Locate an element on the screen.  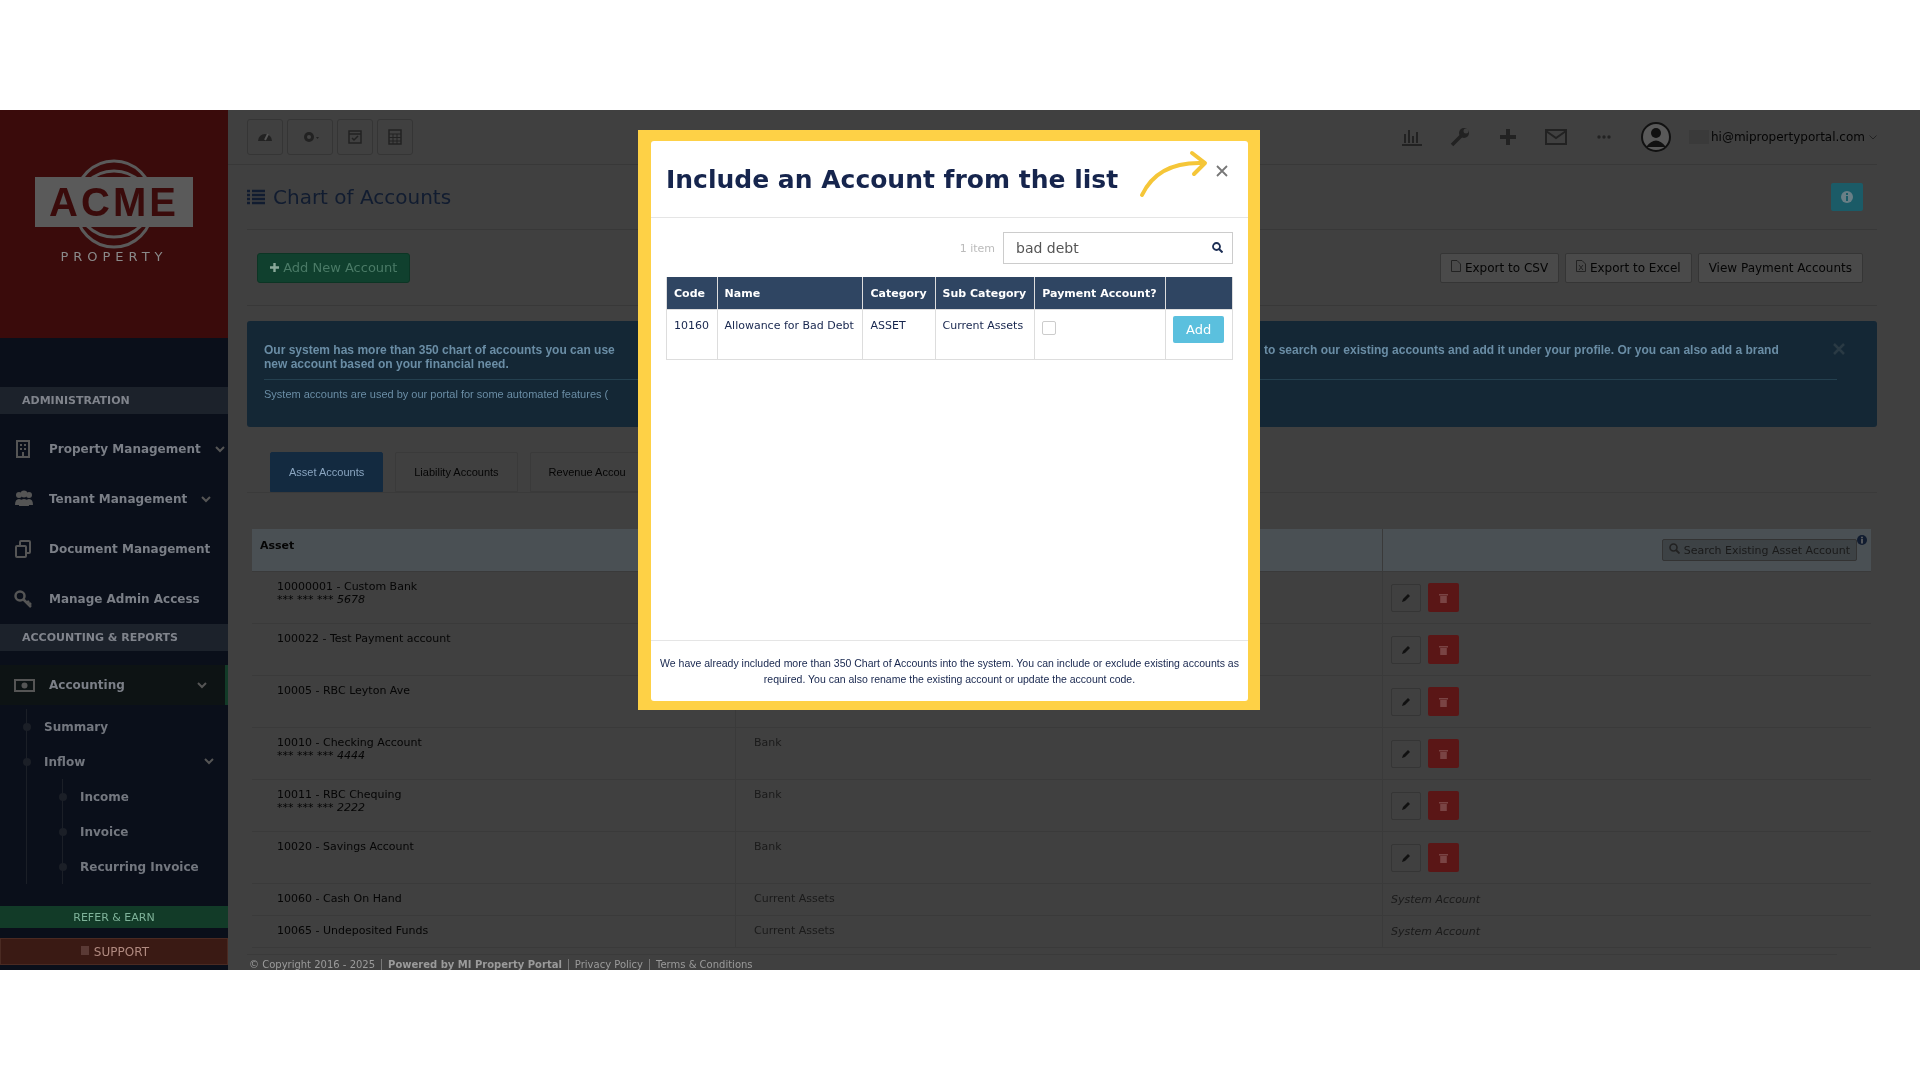
calendar-icon is located at coordinates (355, 137).